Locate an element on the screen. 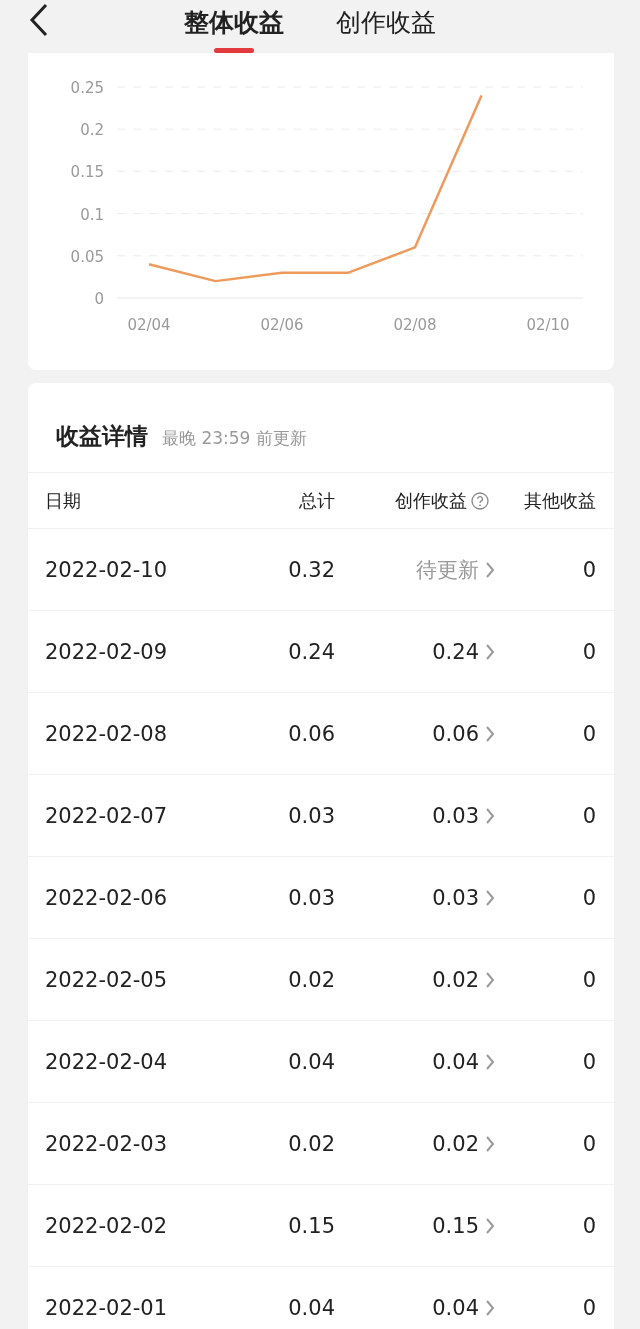 This screenshot has height=1329, width=640. y-tick-label: 0.2 is located at coordinates (92, 130).